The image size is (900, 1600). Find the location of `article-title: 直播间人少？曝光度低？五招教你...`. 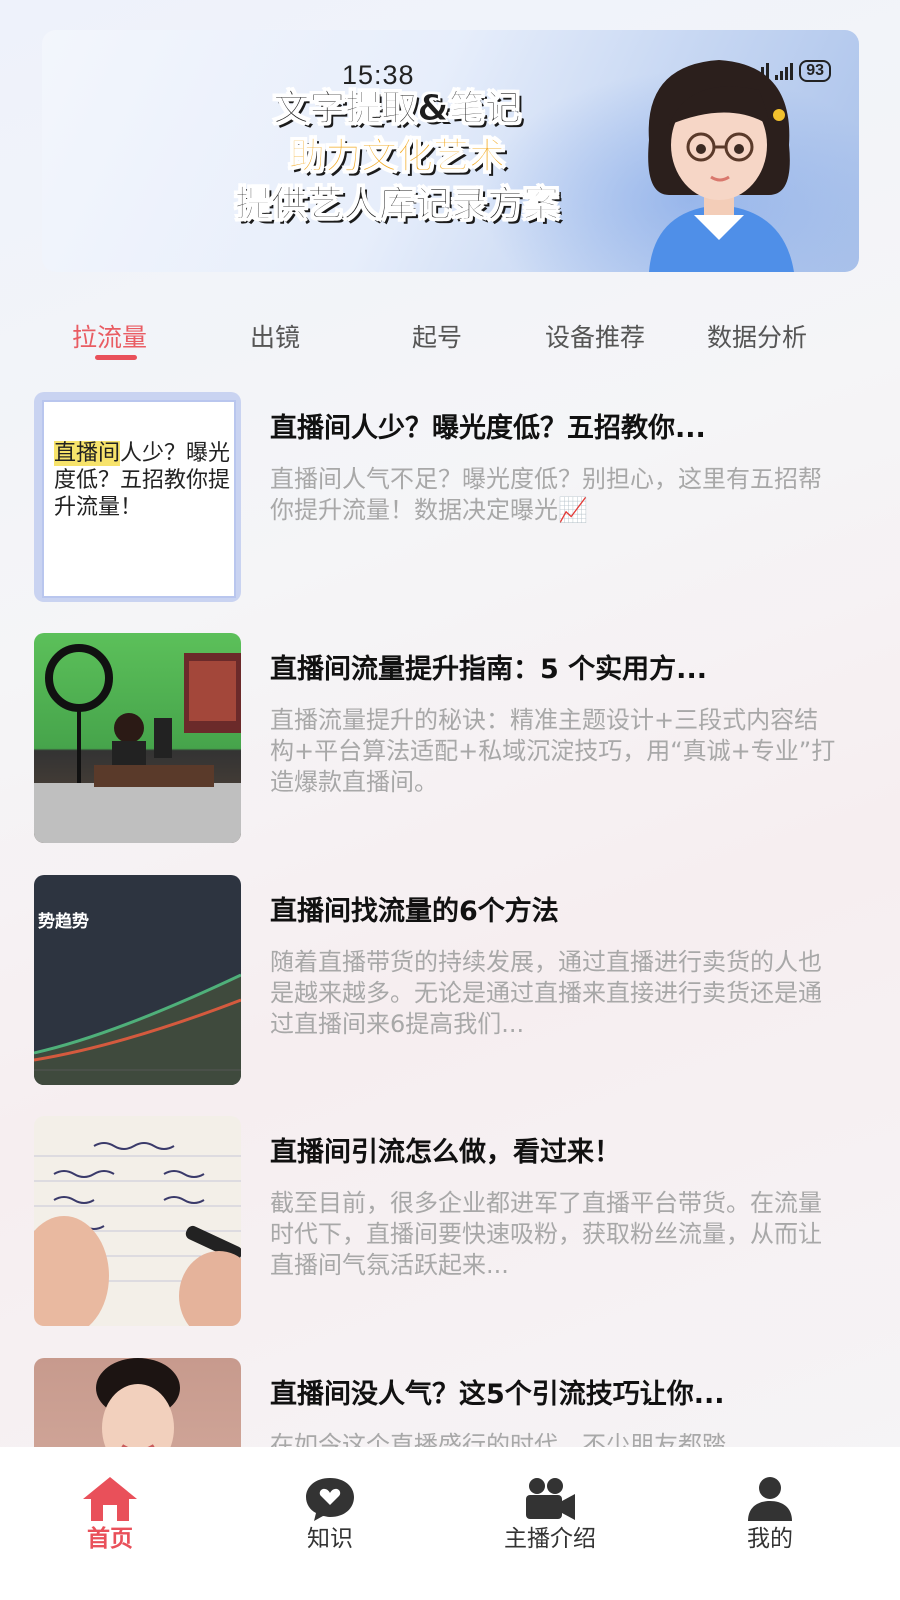

article-title: 直播间人少？曝光度低？五招教你... is located at coordinates (488, 428).